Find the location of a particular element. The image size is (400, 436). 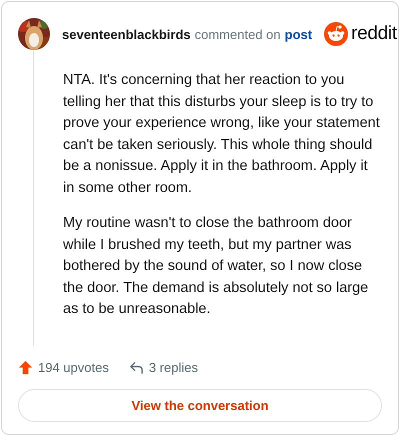

upvote-arrow-icon is located at coordinates (25, 367).